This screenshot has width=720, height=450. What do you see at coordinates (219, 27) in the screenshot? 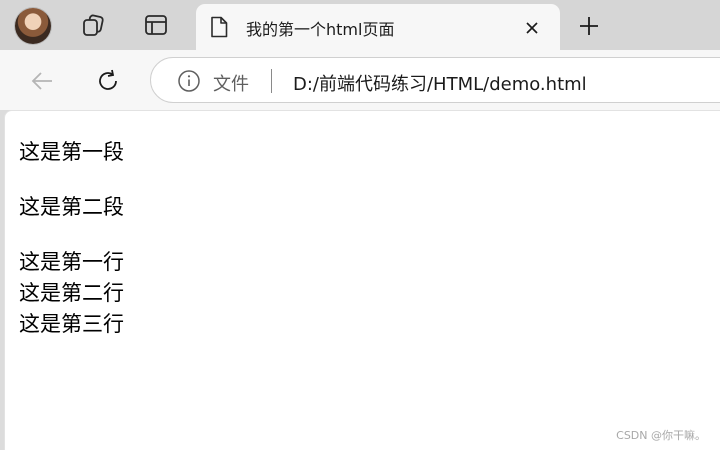
I see `page-icon` at bounding box center [219, 27].